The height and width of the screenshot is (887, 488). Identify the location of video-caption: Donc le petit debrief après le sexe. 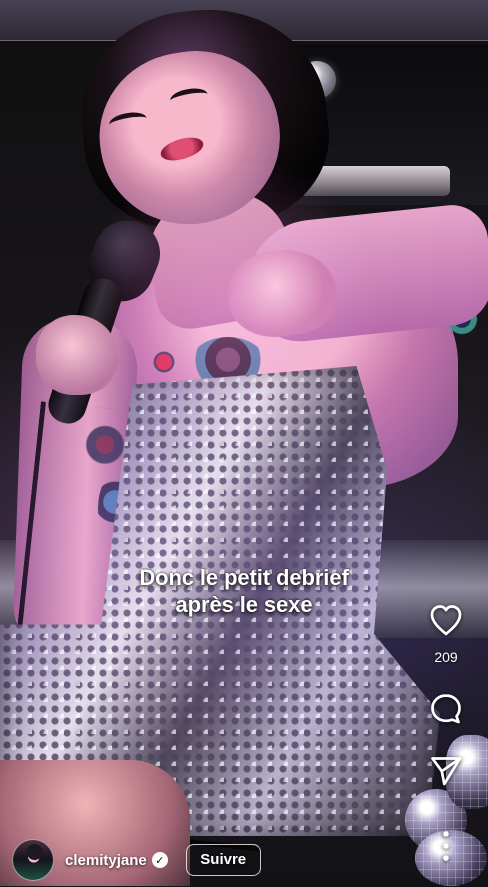
(244, 591).